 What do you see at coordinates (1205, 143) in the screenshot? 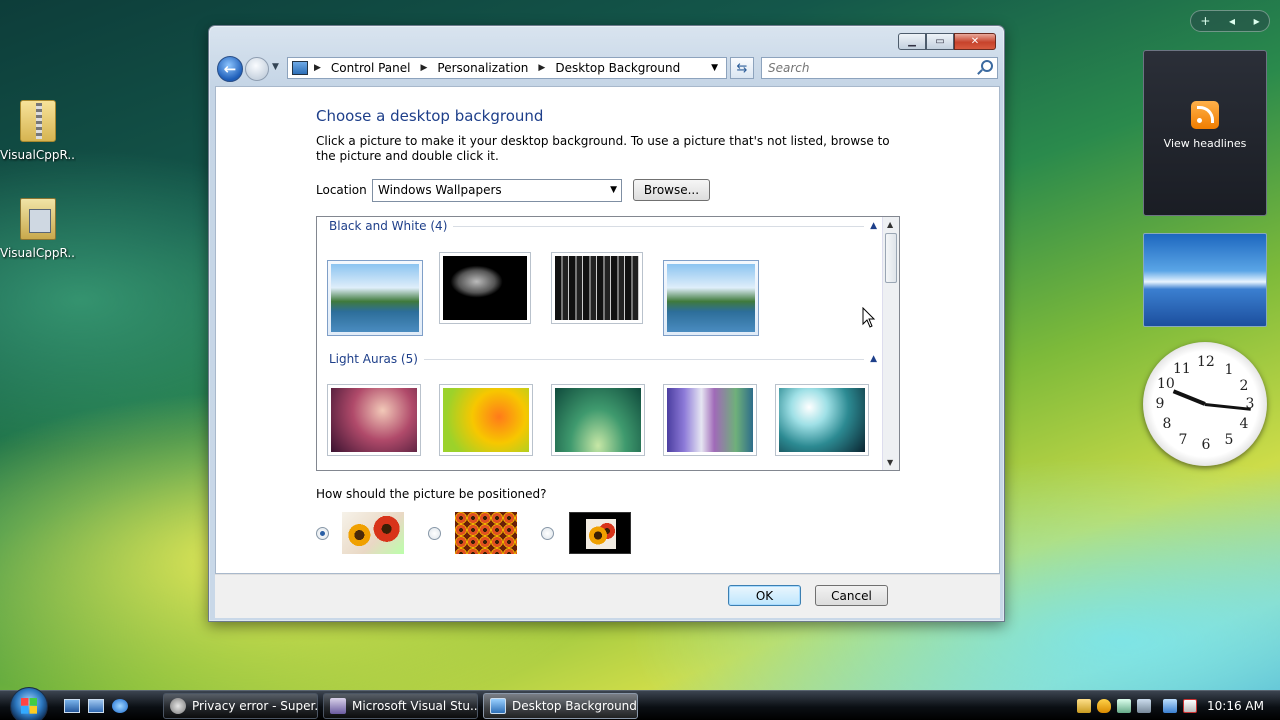
I see `feed-caption: View headlines` at bounding box center [1205, 143].